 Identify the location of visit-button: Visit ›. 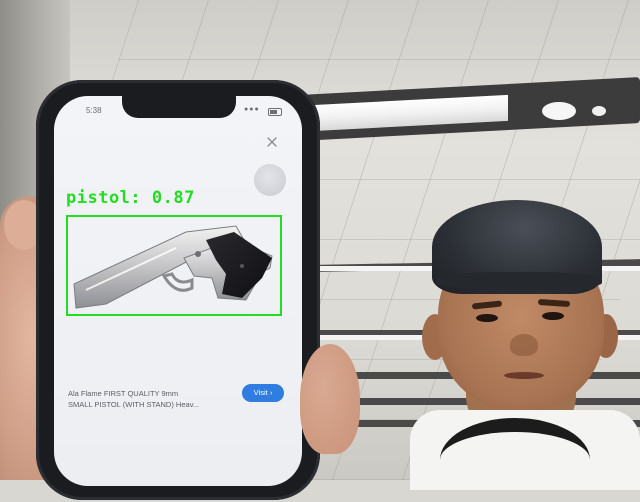
(263, 393).